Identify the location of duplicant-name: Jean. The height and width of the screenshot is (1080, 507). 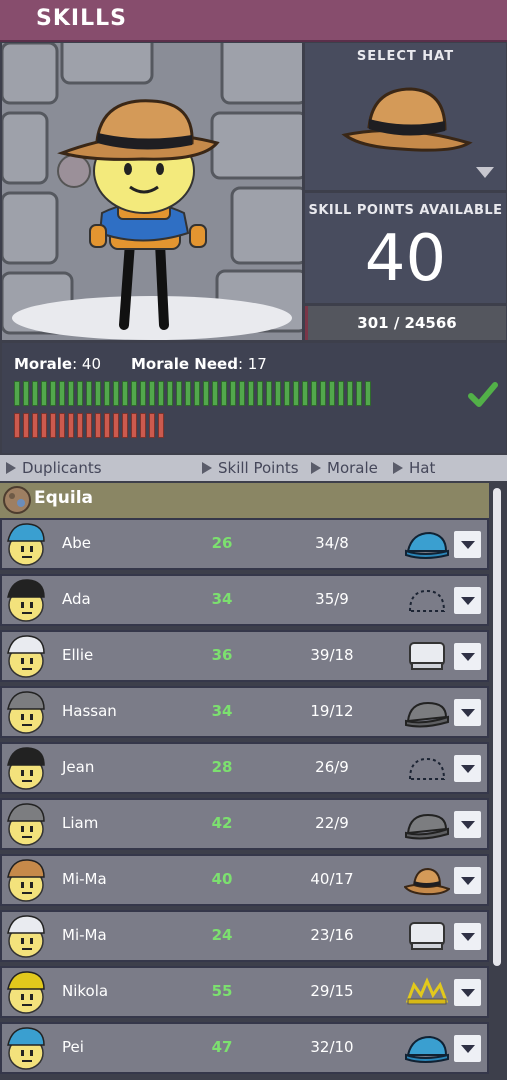
(78, 767).